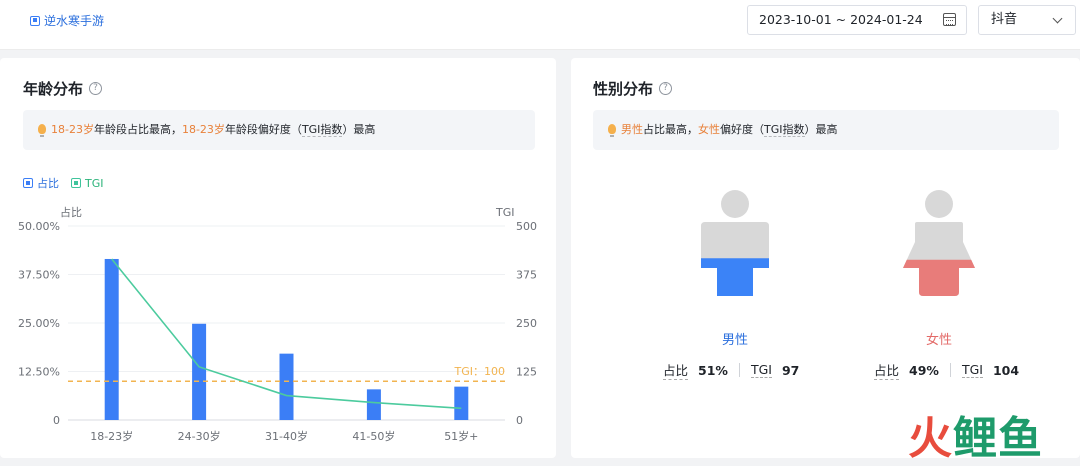 The image size is (1080, 466). Describe the element at coordinates (461, 403) in the screenshot. I see `bar-51岁+` at that location.